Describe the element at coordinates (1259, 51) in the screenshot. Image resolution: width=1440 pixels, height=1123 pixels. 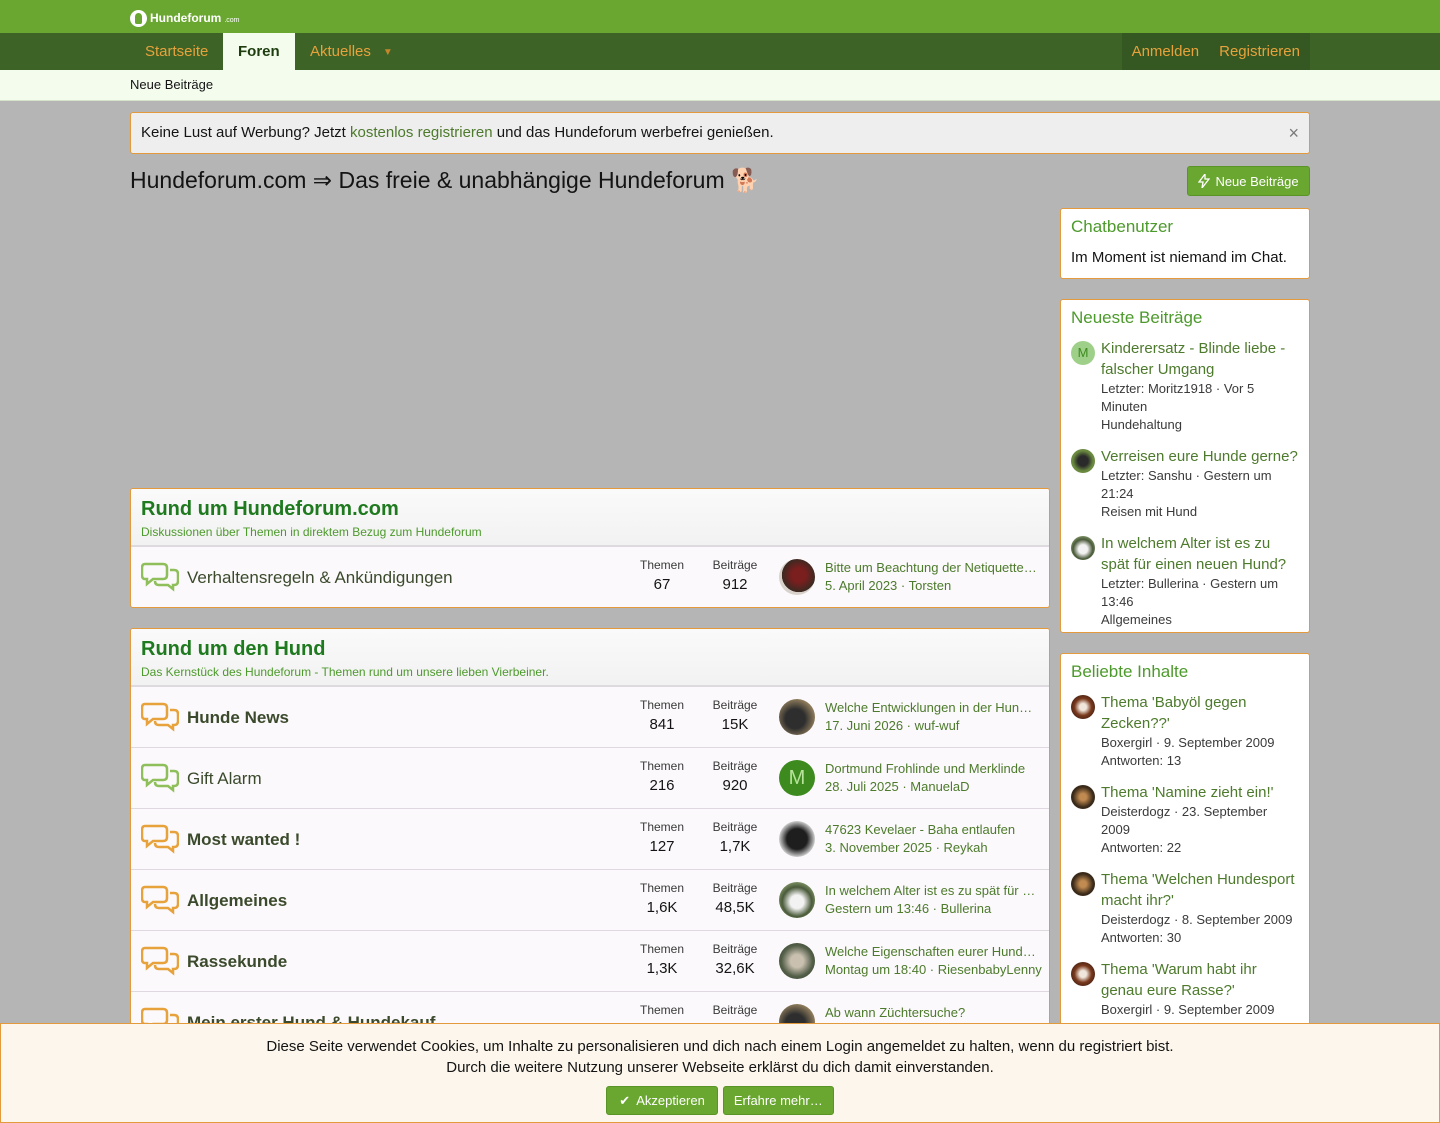
I see `register-link: Registrieren` at that location.